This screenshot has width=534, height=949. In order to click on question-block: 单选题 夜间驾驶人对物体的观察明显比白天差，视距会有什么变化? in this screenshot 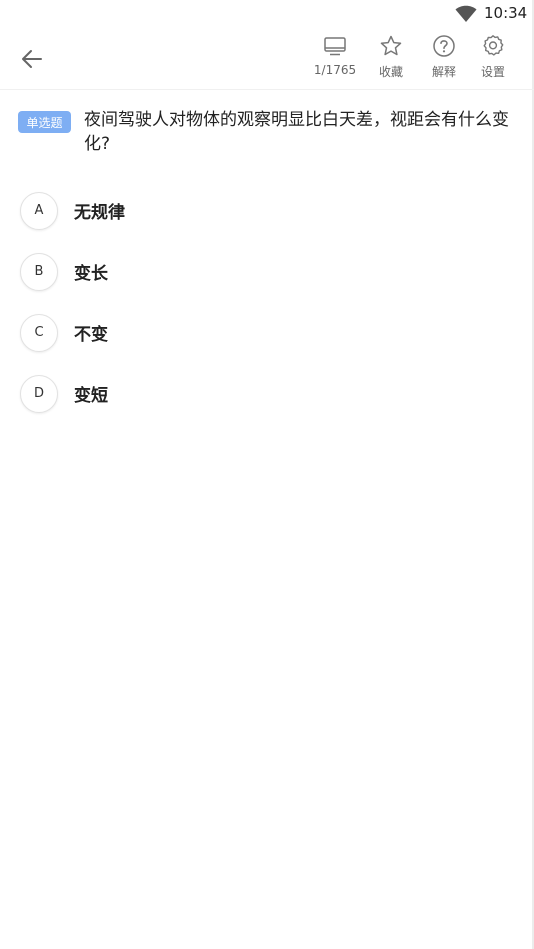, I will do `click(268, 132)`.